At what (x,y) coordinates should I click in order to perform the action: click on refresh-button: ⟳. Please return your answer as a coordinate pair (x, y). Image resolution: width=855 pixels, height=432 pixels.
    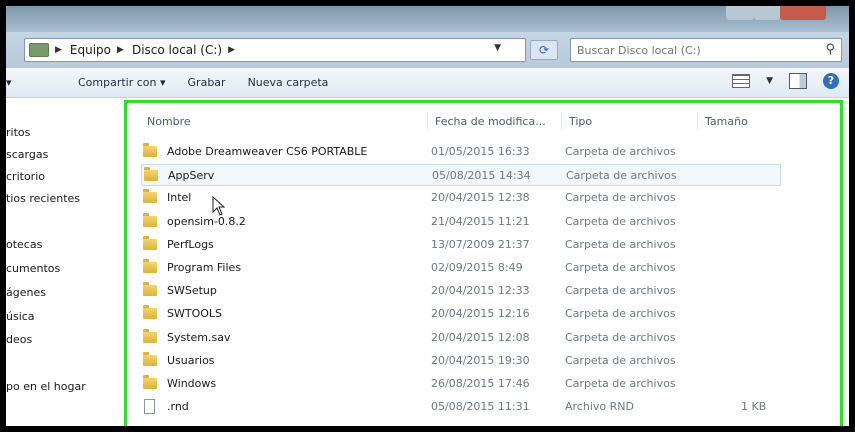
    Looking at the image, I should click on (544, 50).